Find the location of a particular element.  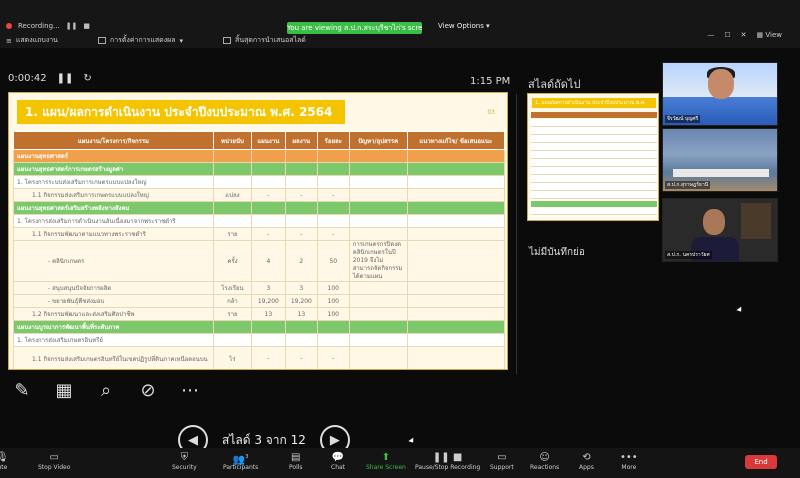

participant-video-3: ส.ป.ก. นครปราวัยศ is located at coordinates (720, 230).